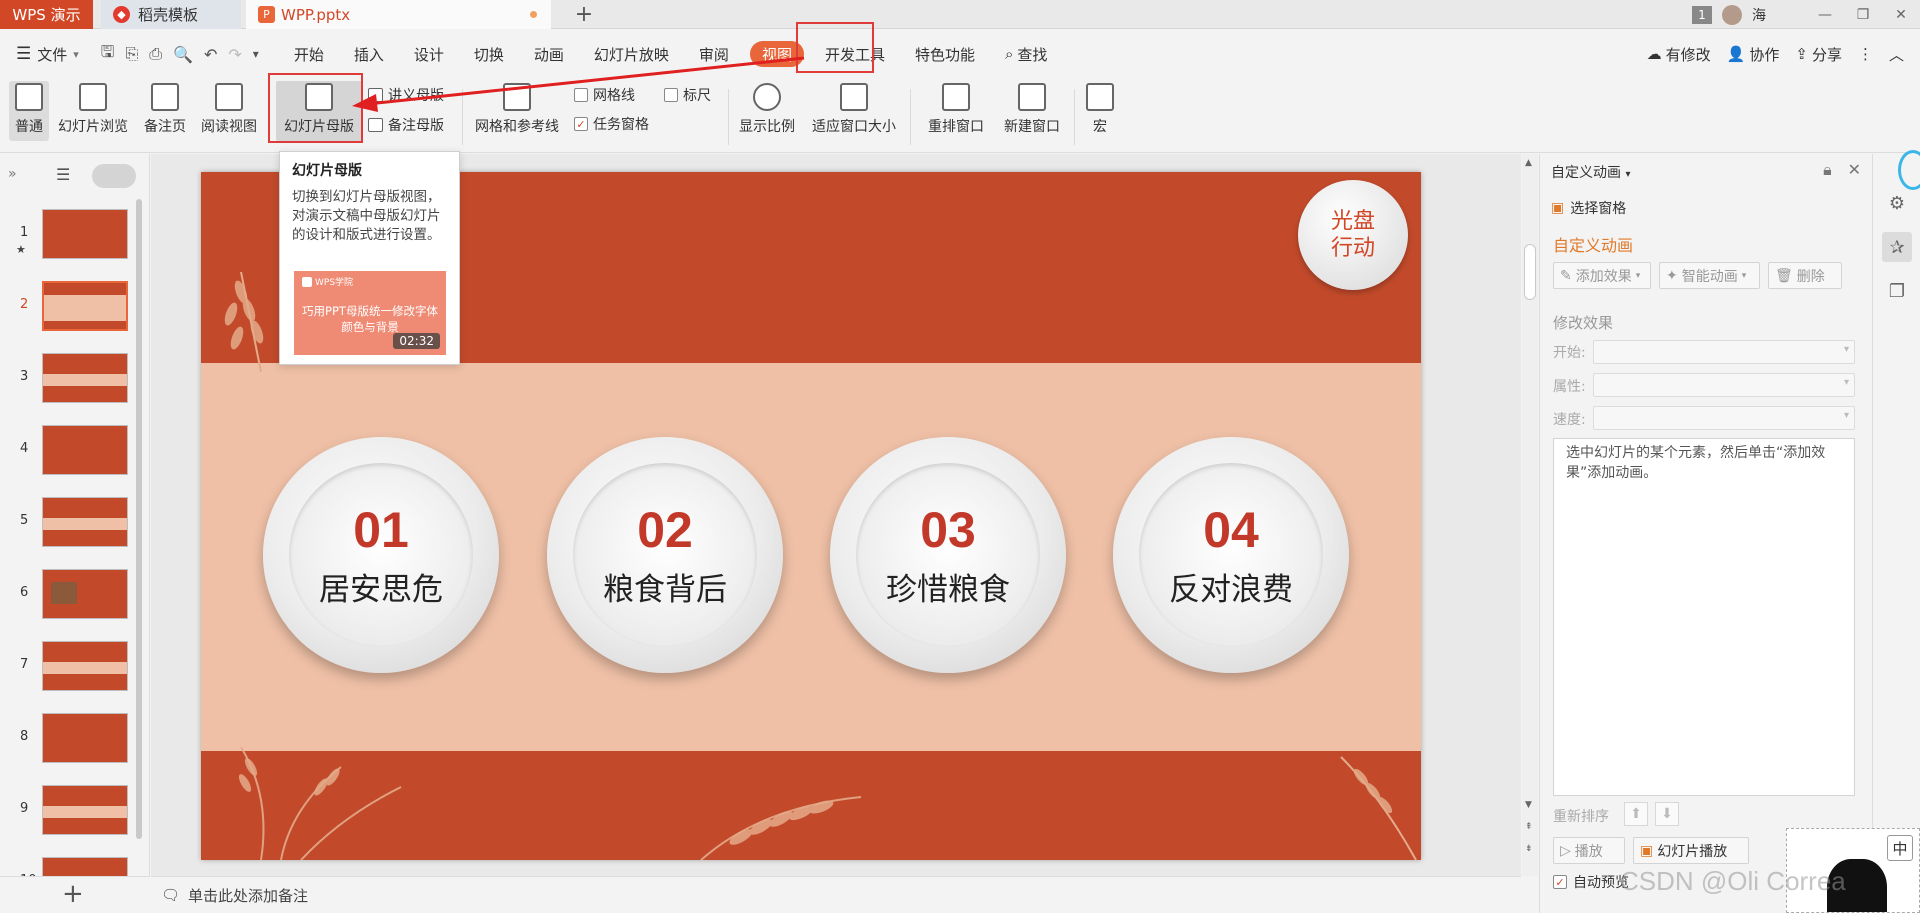 The width and height of the screenshot is (1920, 913). What do you see at coordinates (12, 174) in the screenshot?
I see `expand-panel-icon: »` at bounding box center [12, 174].